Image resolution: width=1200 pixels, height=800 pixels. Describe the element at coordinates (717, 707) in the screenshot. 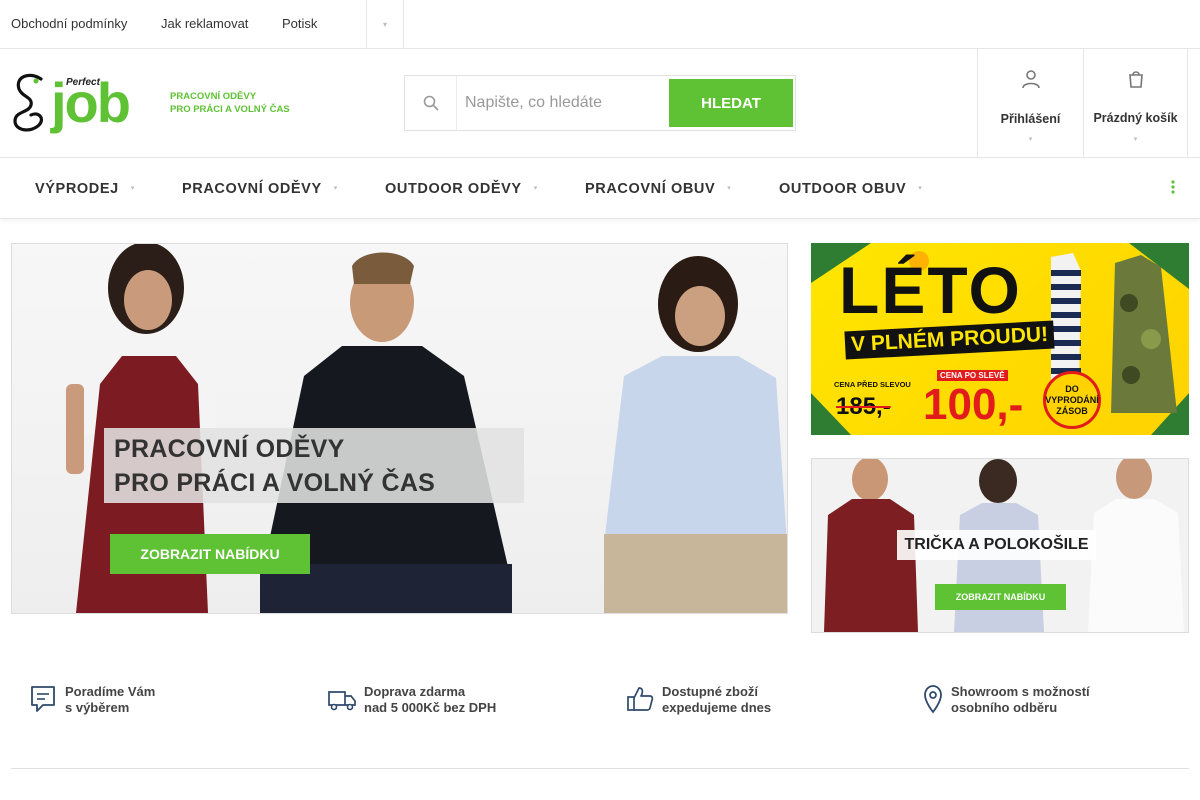

I see `benefit-line-2: expedujeme dnes` at that location.